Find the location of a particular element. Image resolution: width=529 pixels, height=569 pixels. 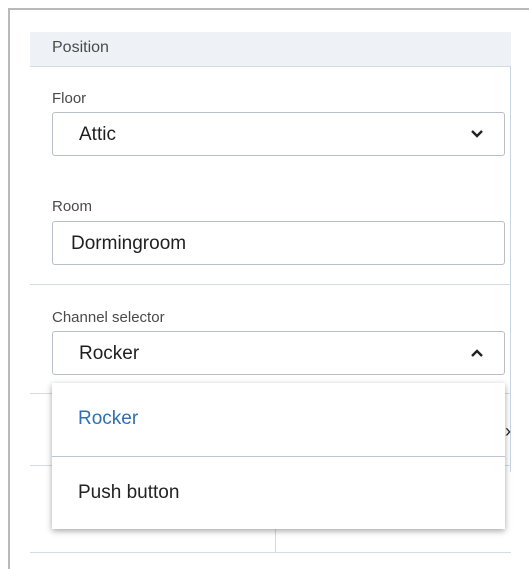

channel-selector-value: Rocker is located at coordinates (109, 353).